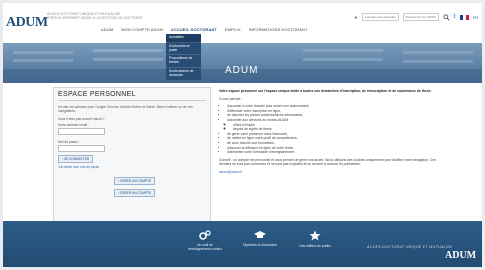 Image resolution: width=485 pixels, height=270 pixels. I want to click on nav-item-adum: ADUM, so click(107, 29).